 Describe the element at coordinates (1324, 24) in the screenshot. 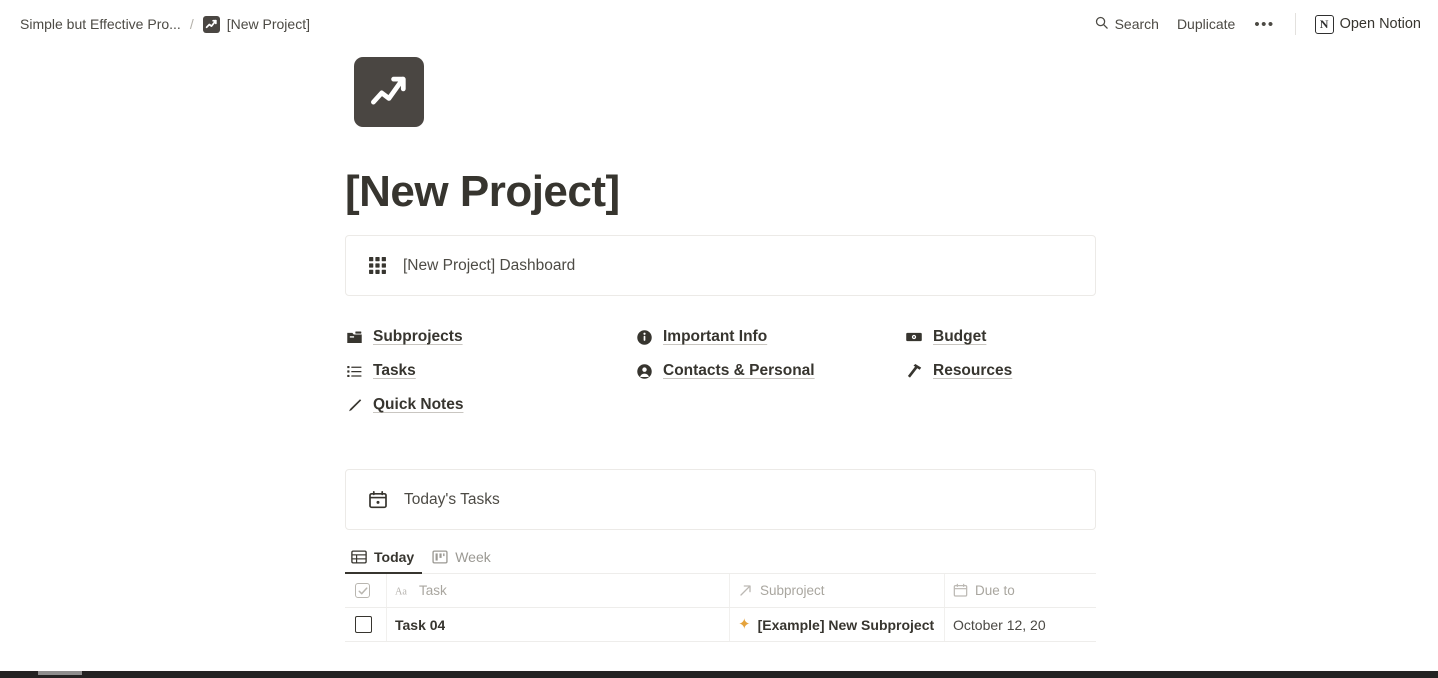

I see `notion-logo-icon: N` at that location.